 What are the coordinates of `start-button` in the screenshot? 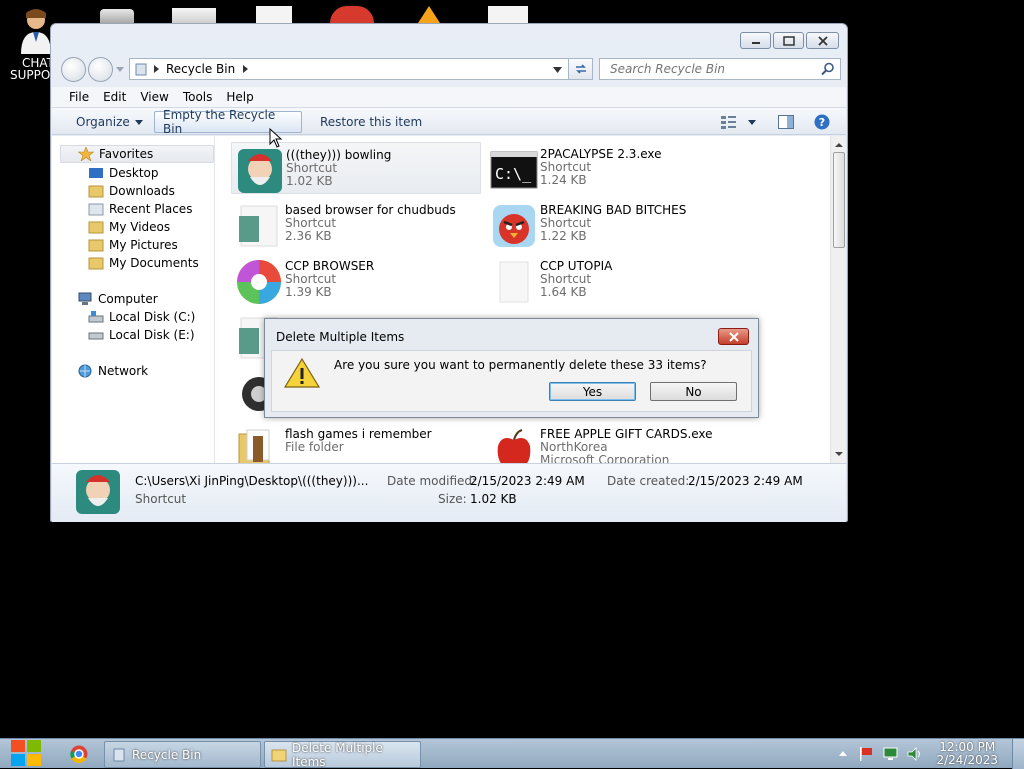 It's located at (26, 753).